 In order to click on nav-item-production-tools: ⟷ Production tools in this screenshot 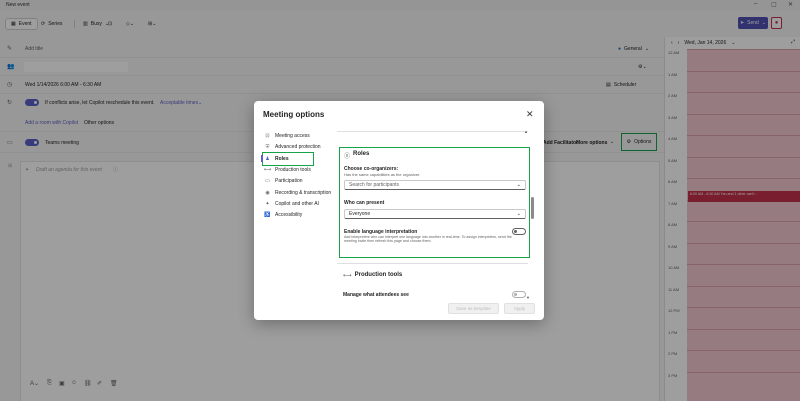, I will do `click(287, 170)`.